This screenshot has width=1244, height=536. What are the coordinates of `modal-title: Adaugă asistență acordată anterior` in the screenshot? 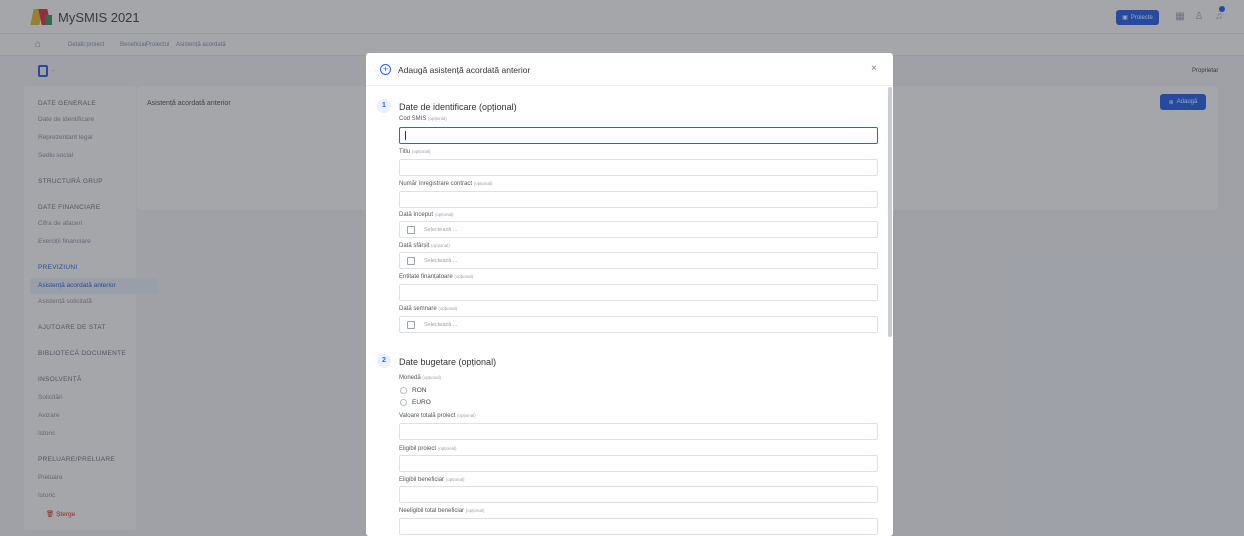 It's located at (464, 70).